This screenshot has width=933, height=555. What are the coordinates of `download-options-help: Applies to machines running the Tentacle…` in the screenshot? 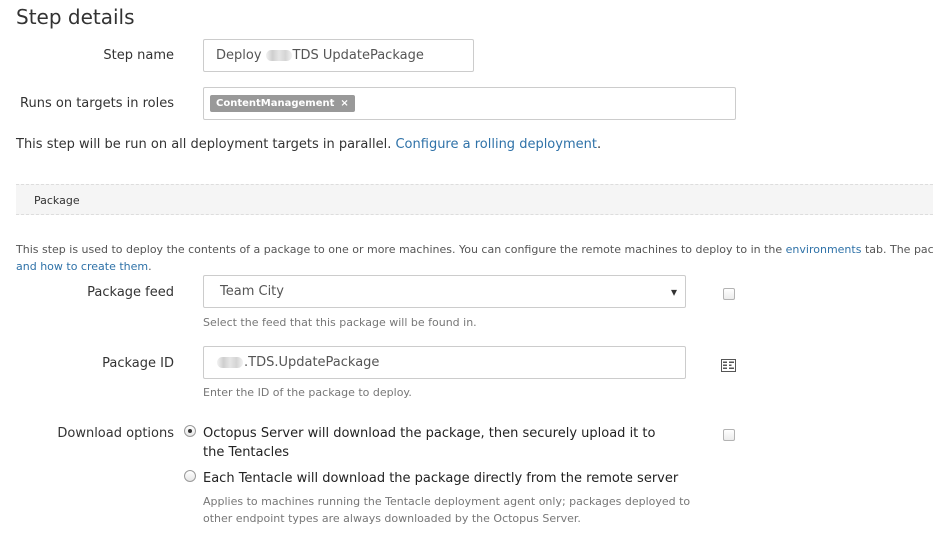 It's located at (447, 510).